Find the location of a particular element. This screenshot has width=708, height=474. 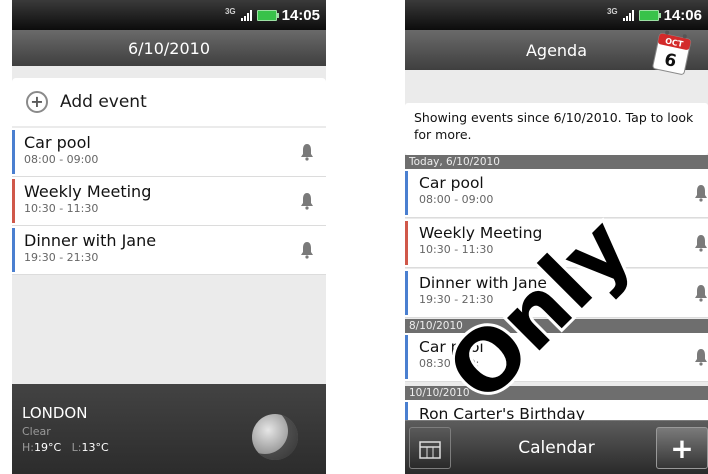

calendar-grid-icon is located at coordinates (430, 450).